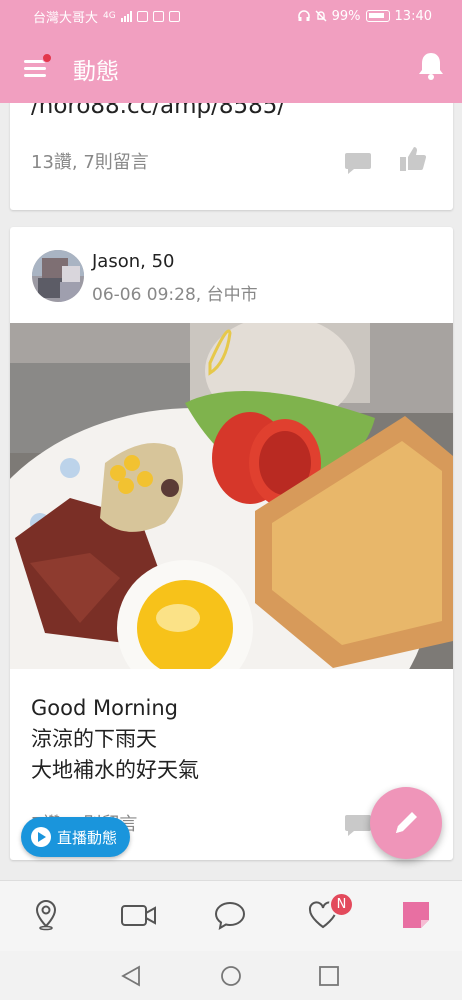 This screenshot has height=1000, width=462. What do you see at coordinates (133, 261) in the screenshot?
I see `author-name: Jason, 50` at bounding box center [133, 261].